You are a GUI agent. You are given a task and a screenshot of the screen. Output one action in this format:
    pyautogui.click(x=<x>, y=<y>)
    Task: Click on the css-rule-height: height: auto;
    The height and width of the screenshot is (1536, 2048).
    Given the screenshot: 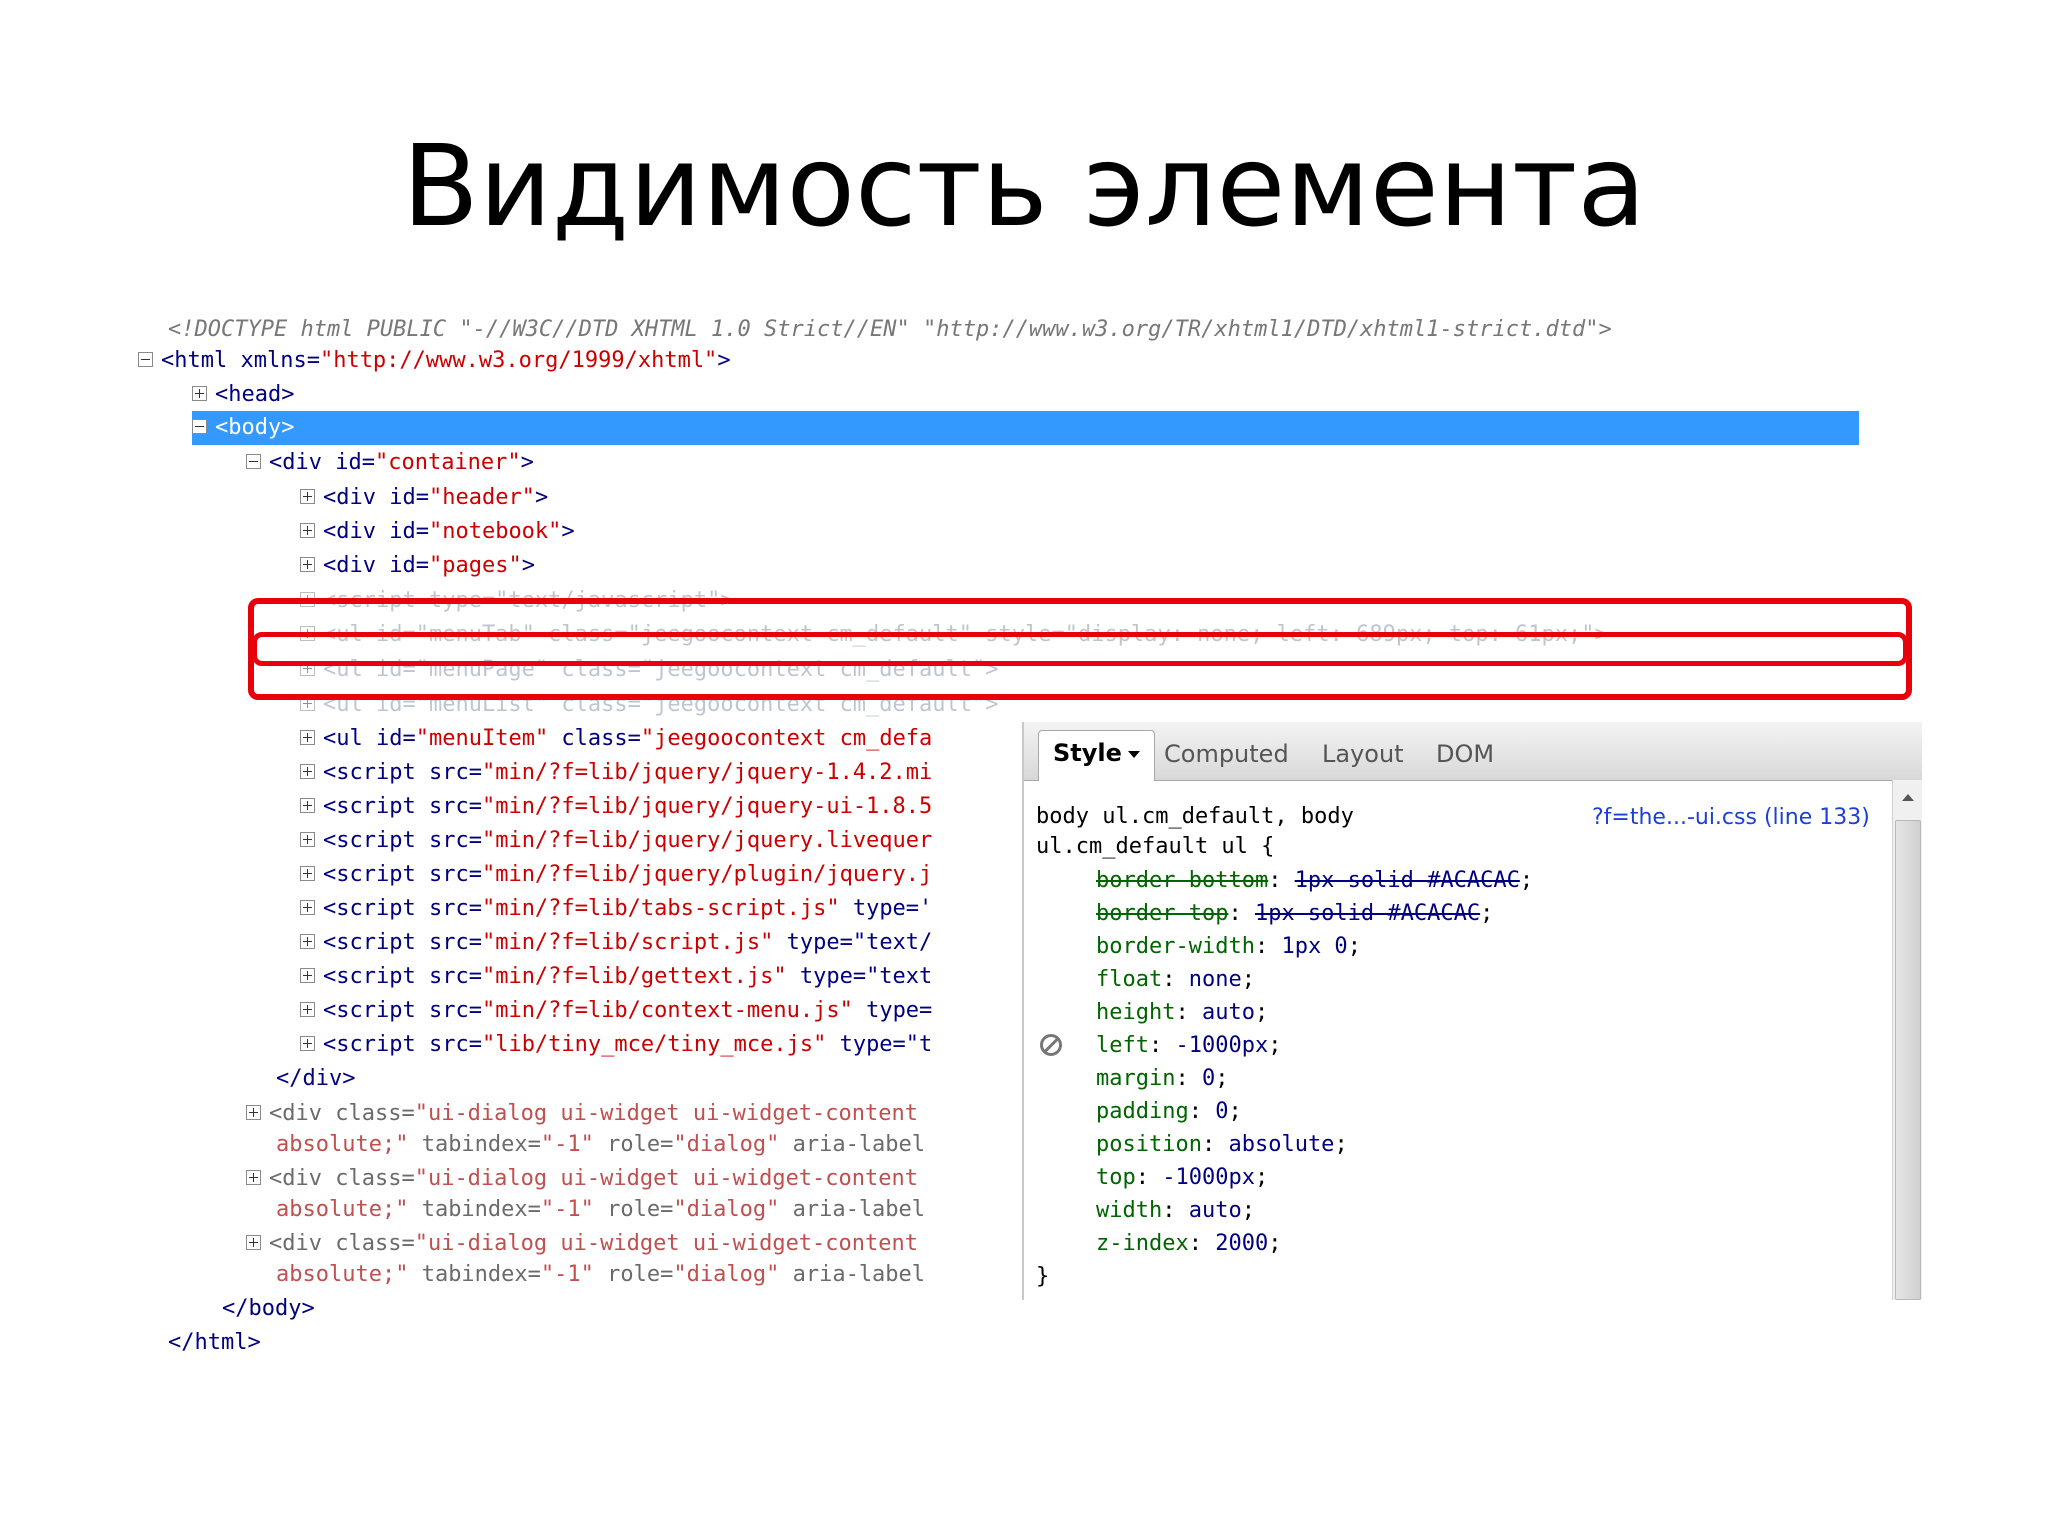 What is the action you would take?
    pyautogui.click(x=1182, y=1013)
    